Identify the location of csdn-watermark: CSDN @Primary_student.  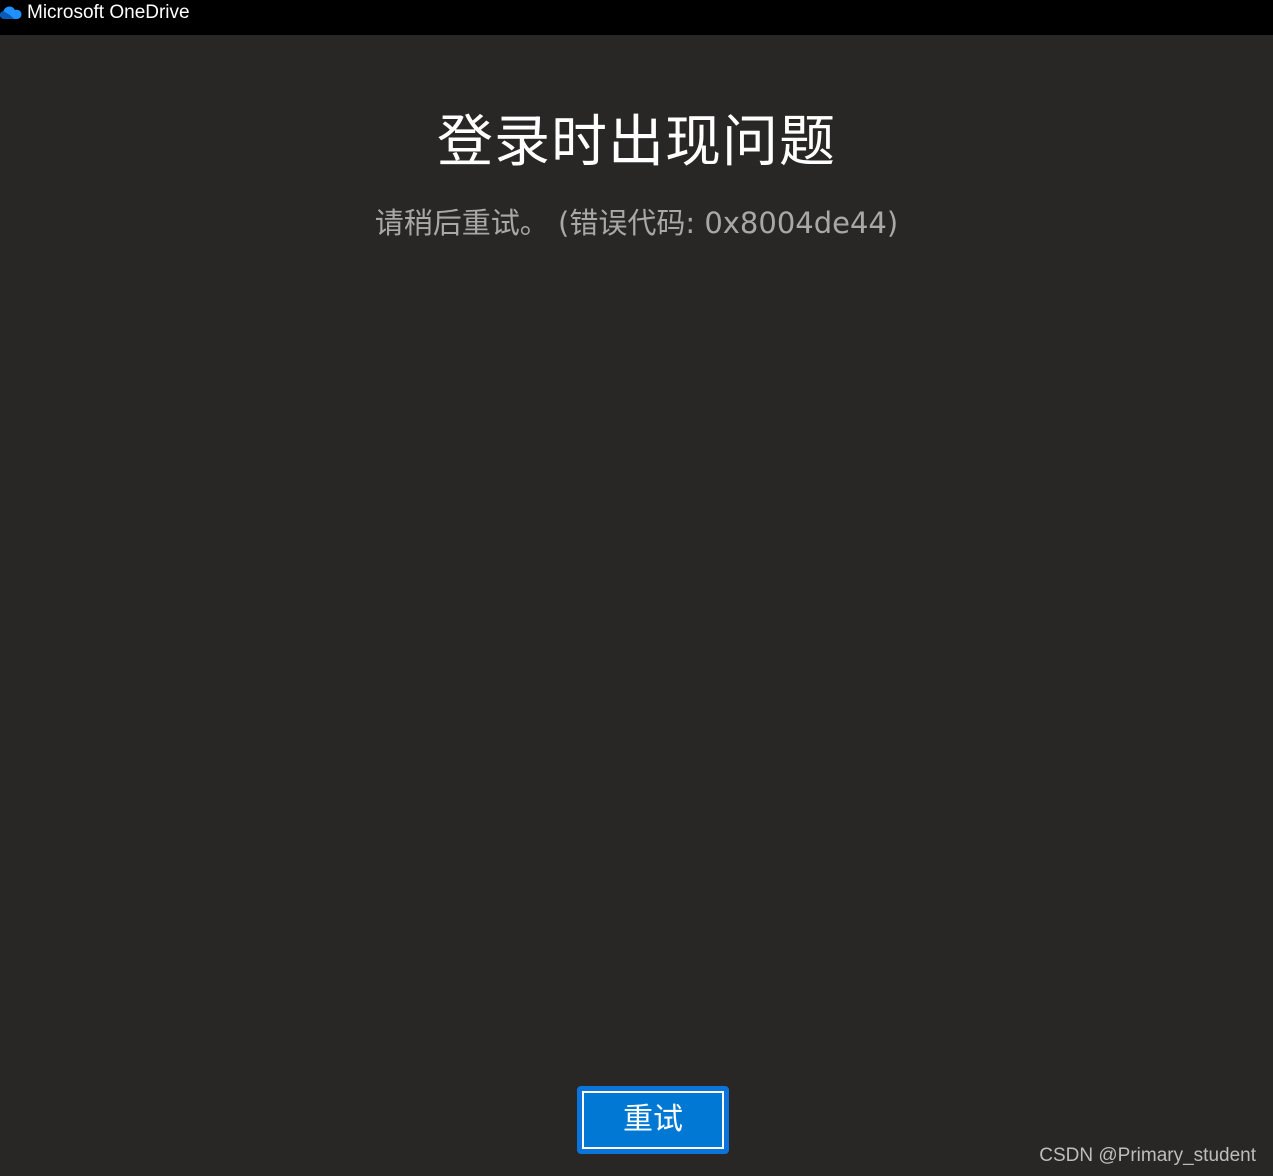
(1147, 1155).